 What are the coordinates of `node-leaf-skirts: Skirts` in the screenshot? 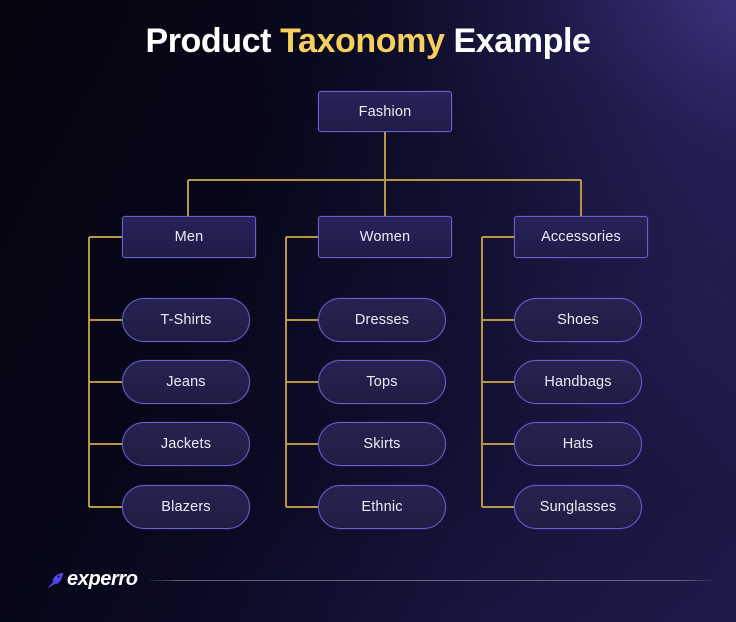 It's located at (382, 444).